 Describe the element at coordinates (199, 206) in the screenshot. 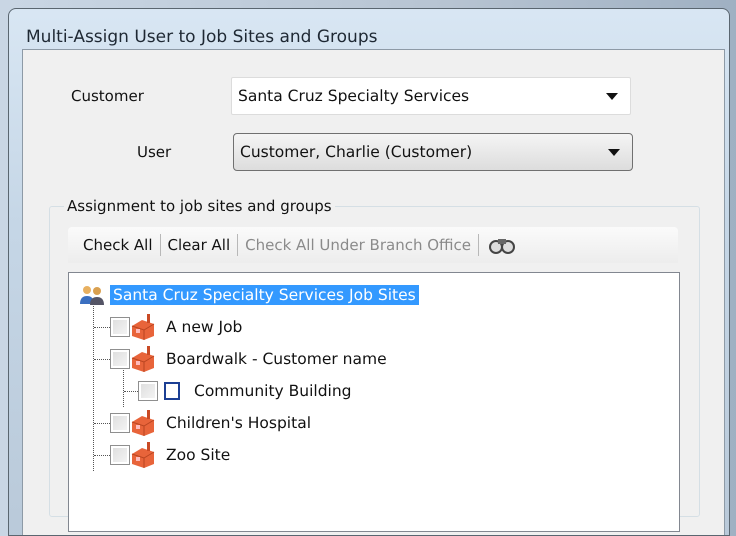

I see `group-legend: Assignment to job sites and groups` at that location.